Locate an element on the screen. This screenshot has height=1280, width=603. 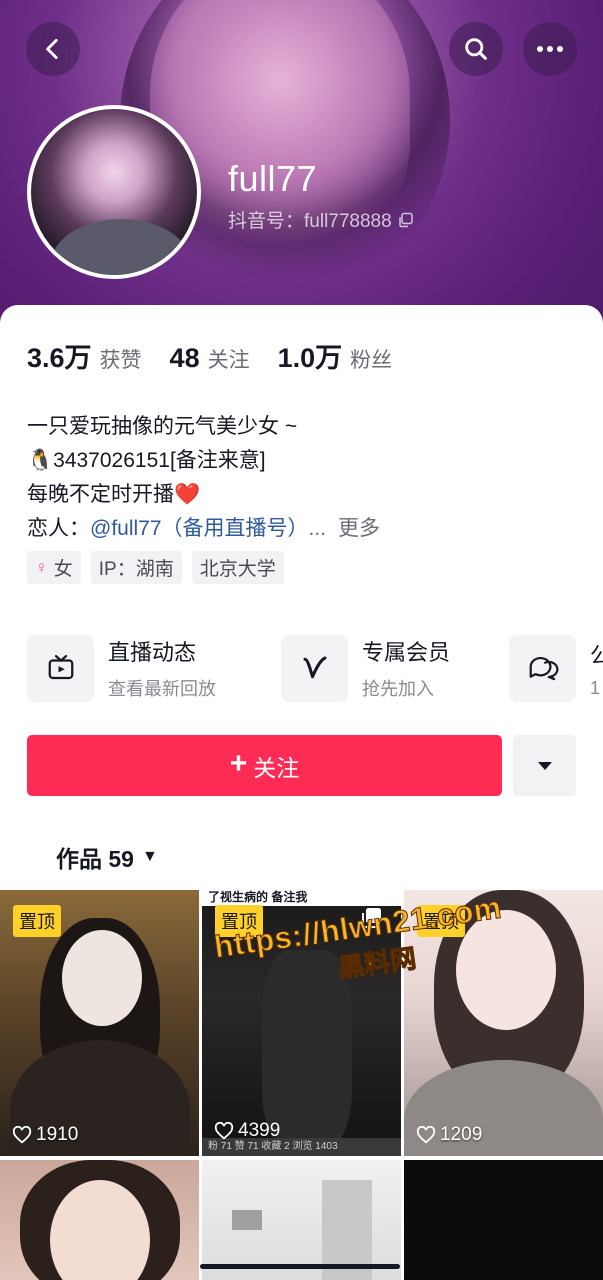
profile-tags: ♀ 女 IP：湖南 北京大学 is located at coordinates (155, 567).